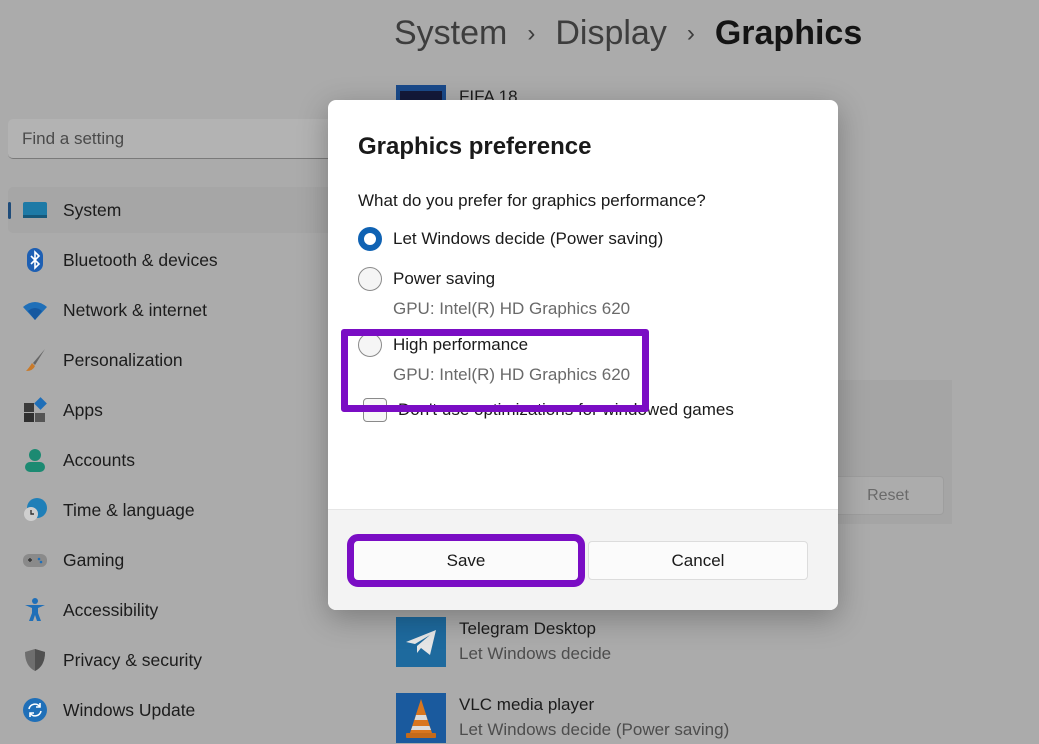  What do you see at coordinates (461, 344) in the screenshot?
I see `radio-label: High performance` at bounding box center [461, 344].